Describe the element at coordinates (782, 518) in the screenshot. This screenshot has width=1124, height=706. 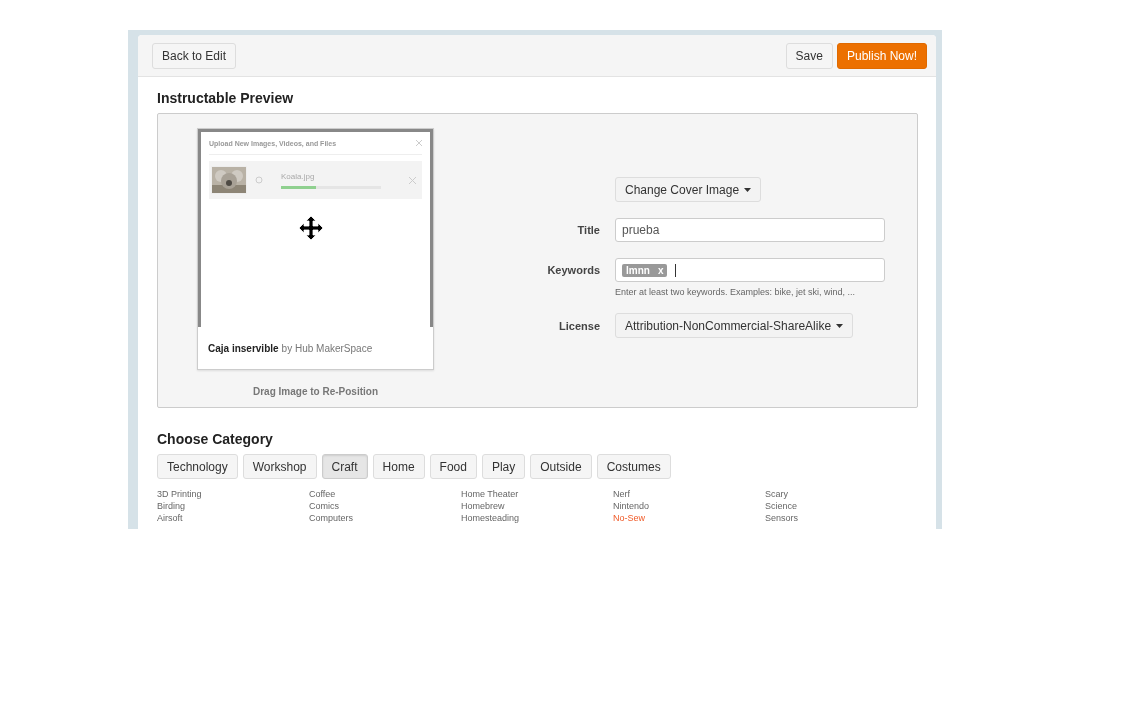
I see `subcategory-link: Sensors` at that location.